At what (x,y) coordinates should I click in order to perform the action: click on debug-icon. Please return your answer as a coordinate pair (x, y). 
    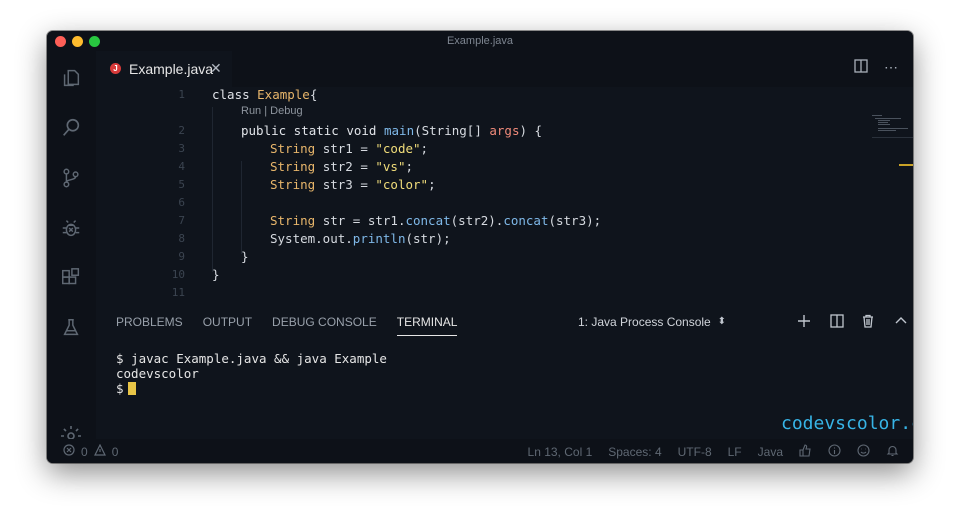
    Looking at the image, I should click on (71, 228).